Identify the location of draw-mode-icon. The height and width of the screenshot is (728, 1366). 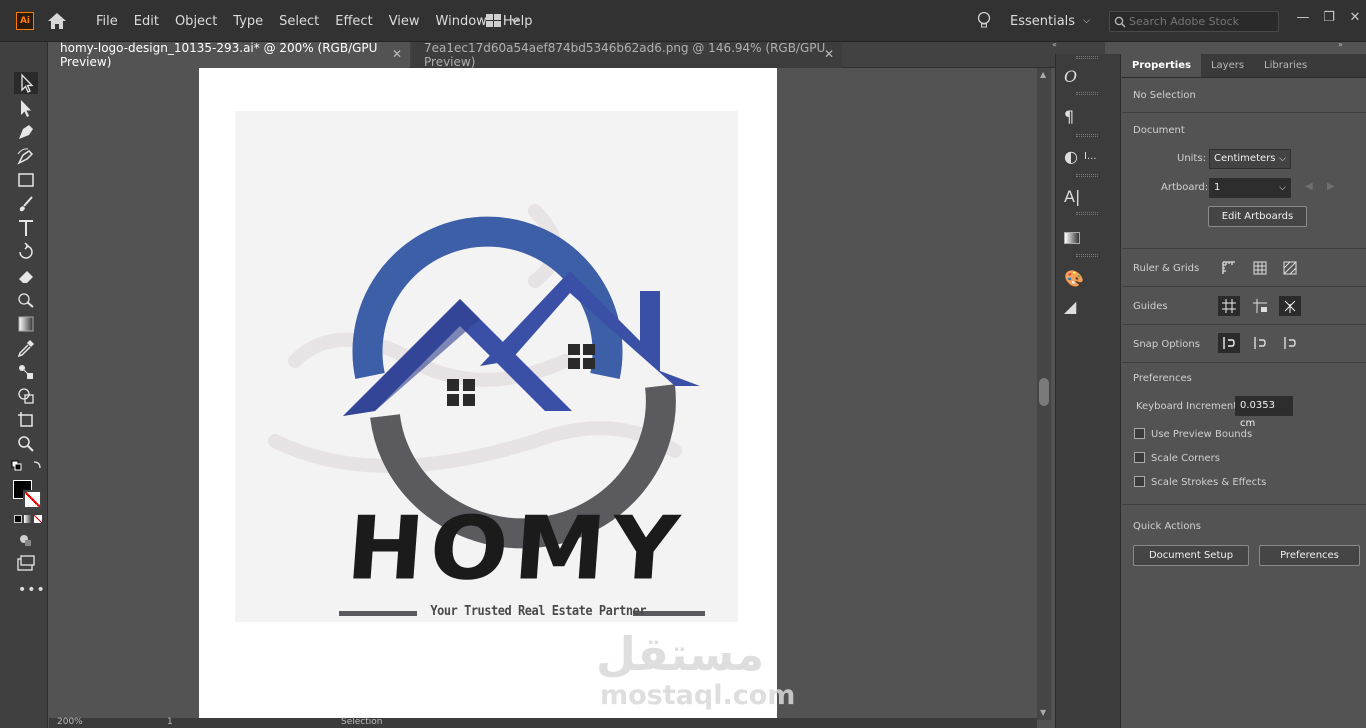
(26, 540).